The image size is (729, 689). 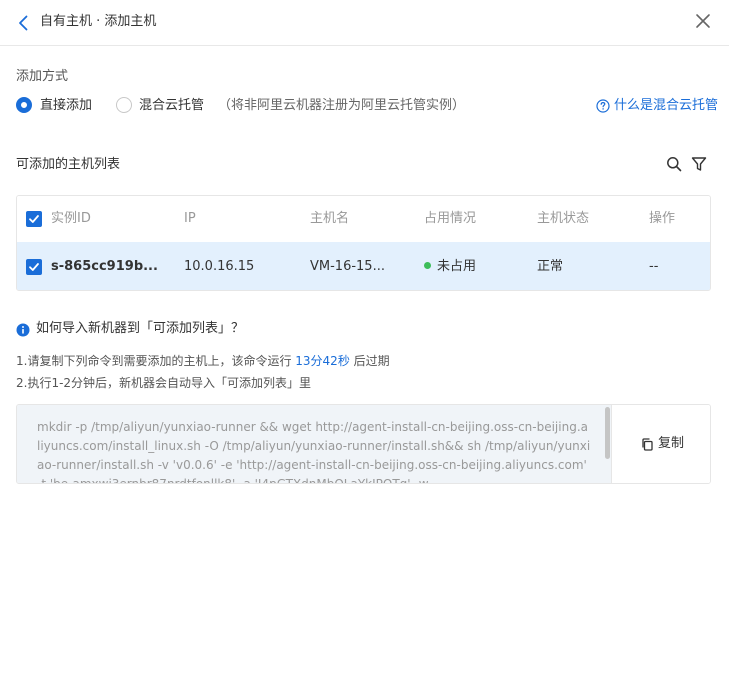 I want to click on cell-ip: 10.0.16.15, so click(x=219, y=266).